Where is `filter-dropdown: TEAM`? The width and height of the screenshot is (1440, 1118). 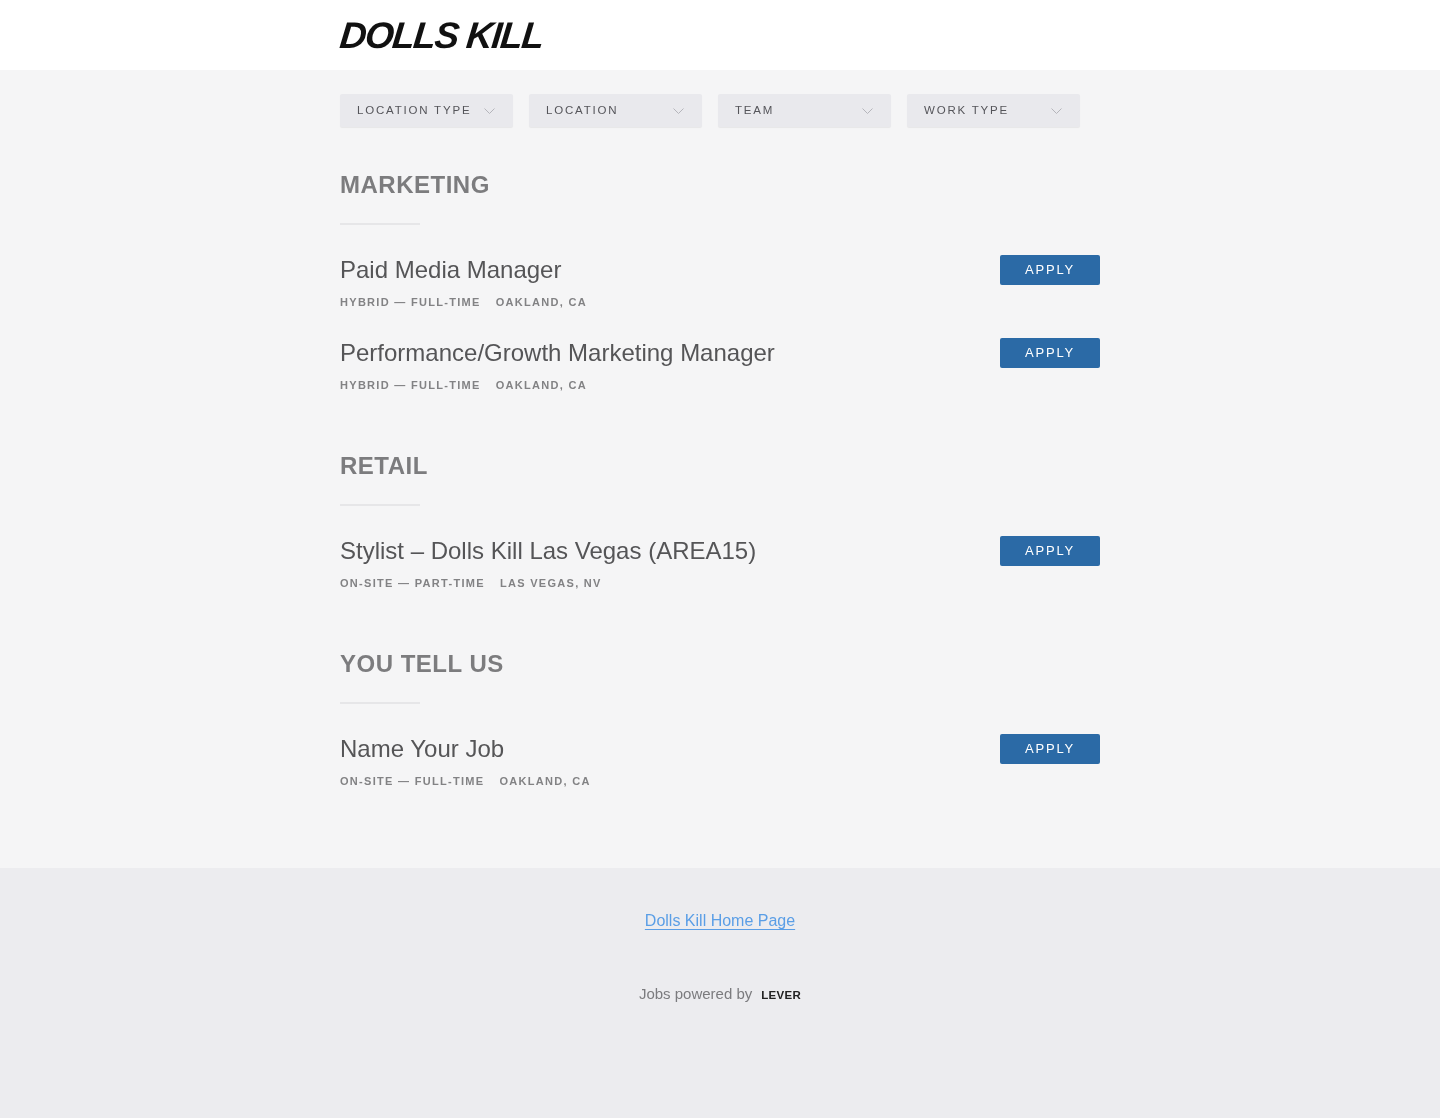
filter-dropdown: TEAM is located at coordinates (804, 110).